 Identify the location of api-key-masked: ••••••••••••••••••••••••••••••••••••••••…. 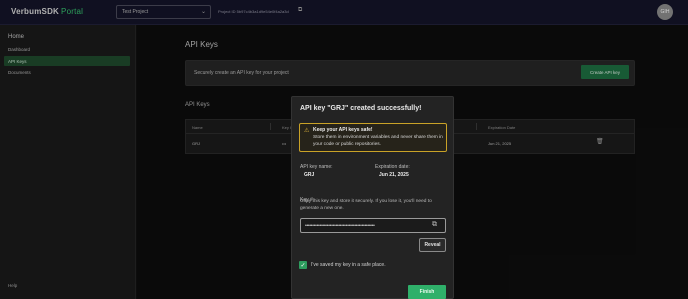
(340, 226).